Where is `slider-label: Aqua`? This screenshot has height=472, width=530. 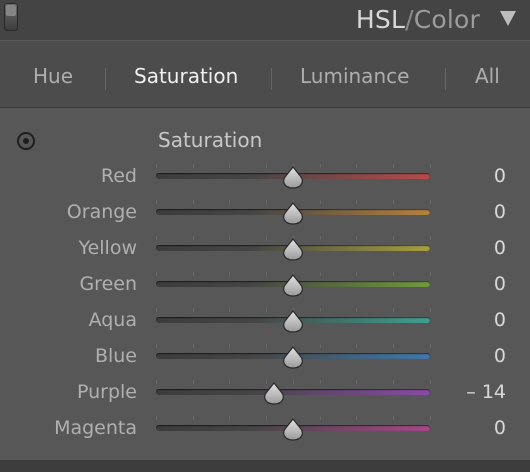 slider-label: Aqua is located at coordinates (112, 320).